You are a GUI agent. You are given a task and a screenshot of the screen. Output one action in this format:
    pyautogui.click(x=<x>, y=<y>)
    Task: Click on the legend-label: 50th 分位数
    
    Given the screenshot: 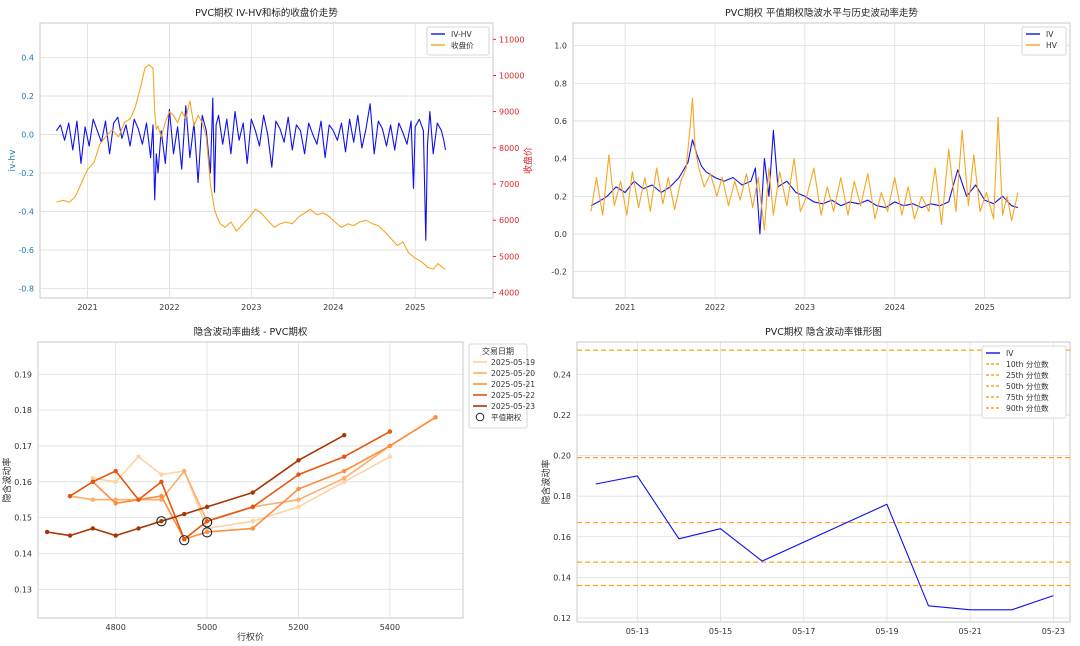 What is the action you would take?
    pyautogui.click(x=1027, y=386)
    